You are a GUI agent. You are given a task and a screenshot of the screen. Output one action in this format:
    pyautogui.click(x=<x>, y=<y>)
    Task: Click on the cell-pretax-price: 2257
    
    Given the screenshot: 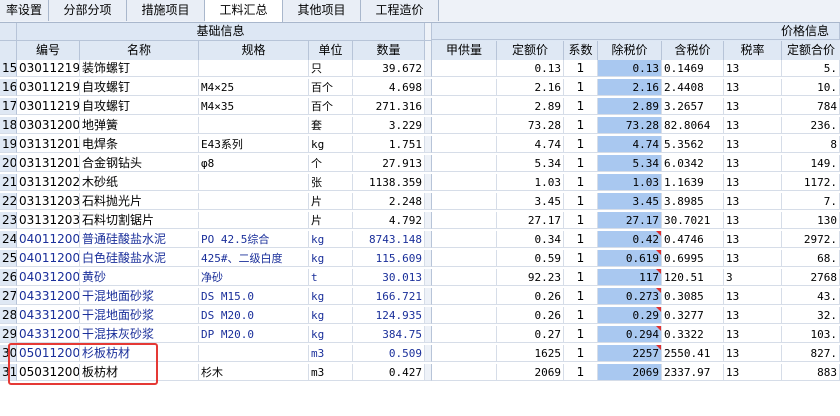 What is the action you would take?
    pyautogui.click(x=630, y=353)
    